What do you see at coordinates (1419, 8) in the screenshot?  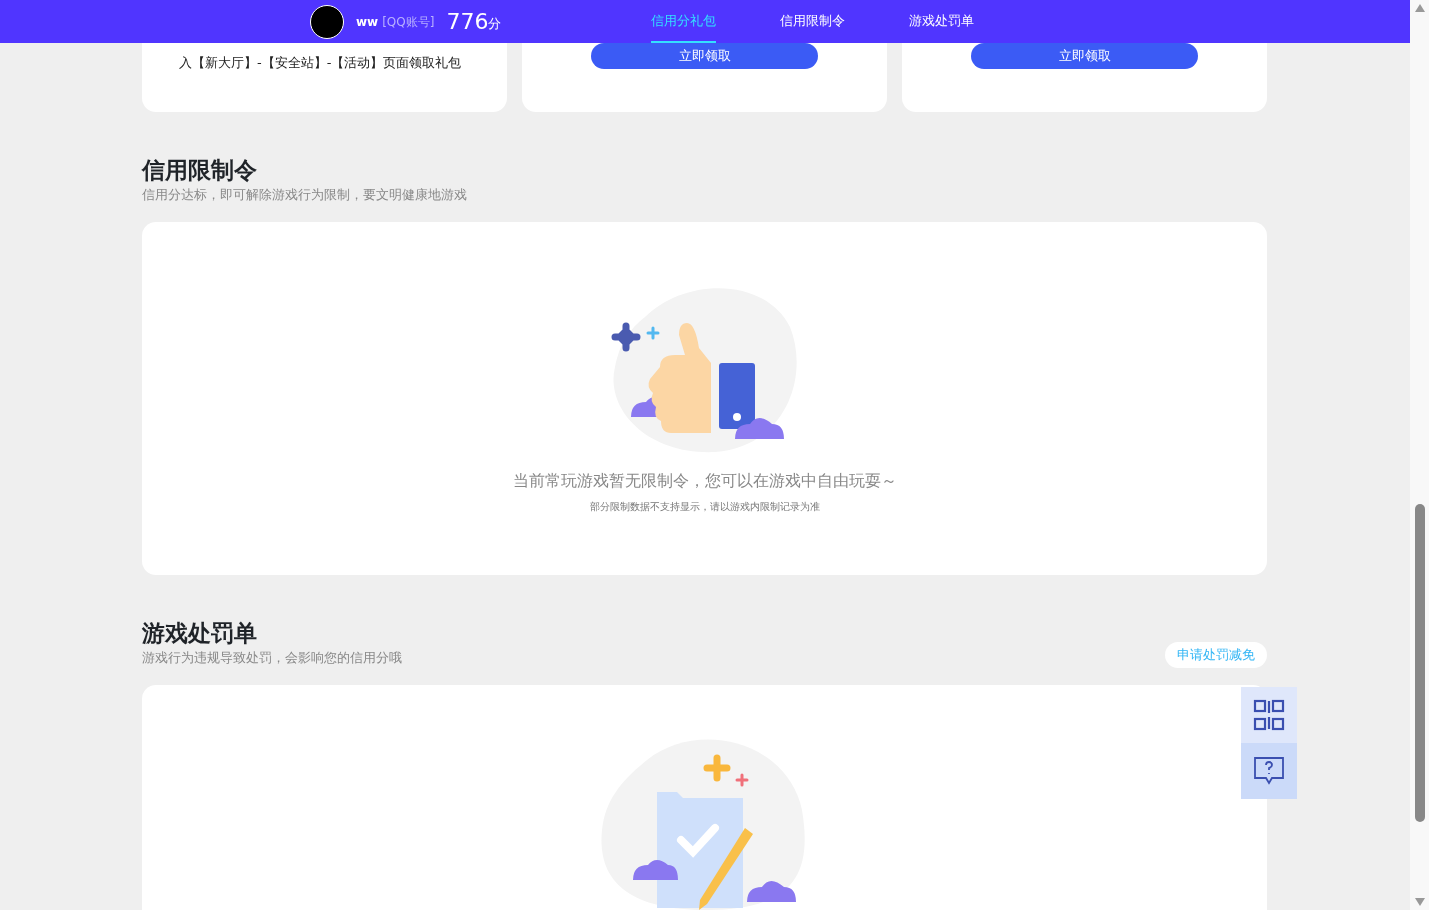 I see `scroll-up-icon` at bounding box center [1419, 8].